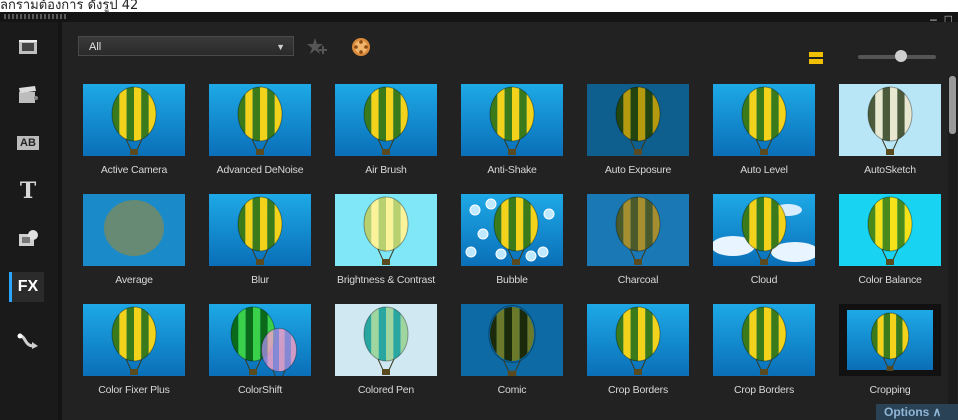 Image resolution: width=958 pixels, height=420 pixels. Describe the element at coordinates (280, 47) in the screenshot. I see `chevron-down-icon: ▼` at that location.